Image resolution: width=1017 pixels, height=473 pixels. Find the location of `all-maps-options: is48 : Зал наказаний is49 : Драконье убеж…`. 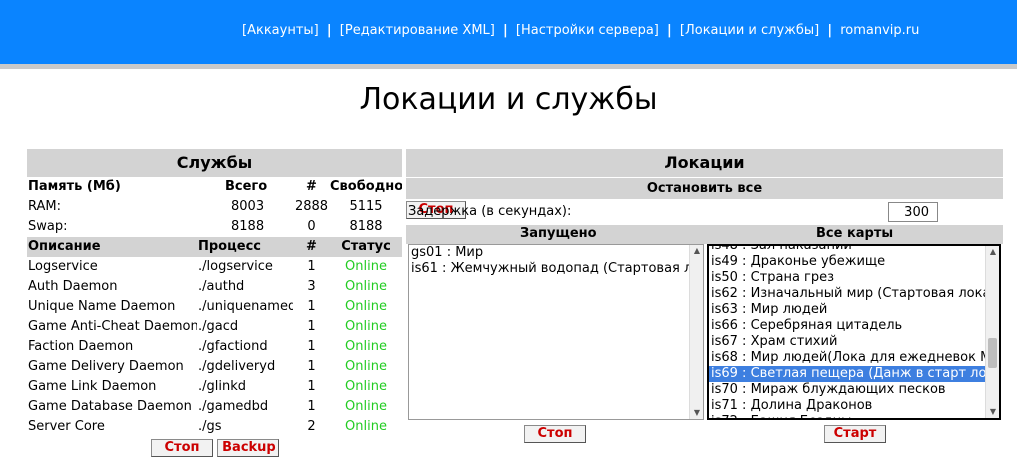

all-maps-options: is48 : Зал наказаний is49 : Драконье убеж… is located at coordinates (854, 332).